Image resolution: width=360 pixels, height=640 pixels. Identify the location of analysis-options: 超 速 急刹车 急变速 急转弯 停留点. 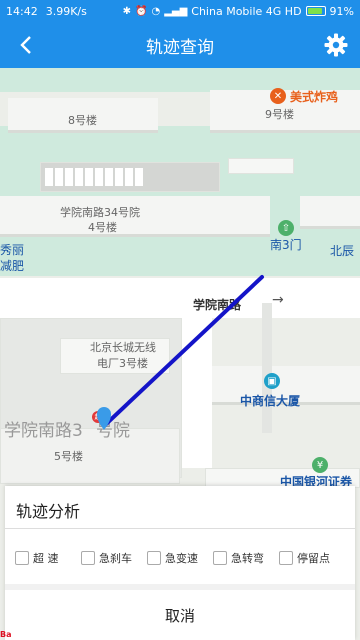
(185, 558).